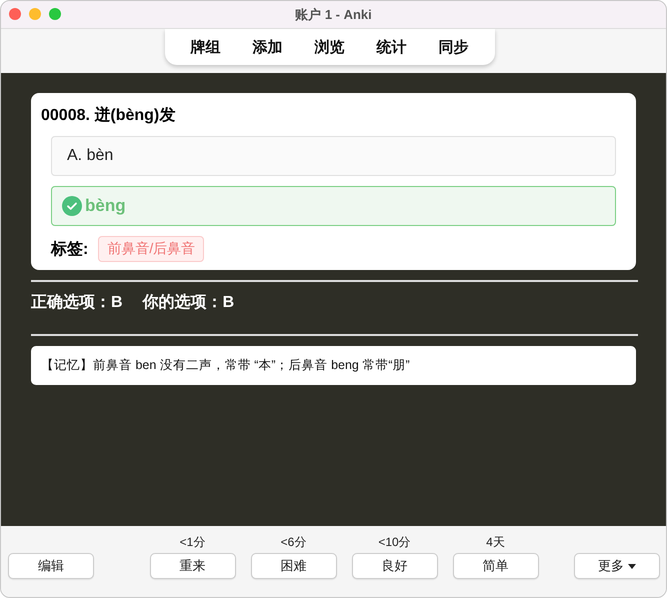  What do you see at coordinates (333, 15) in the screenshot?
I see `window-title: 账户 1 - Anki` at bounding box center [333, 15].